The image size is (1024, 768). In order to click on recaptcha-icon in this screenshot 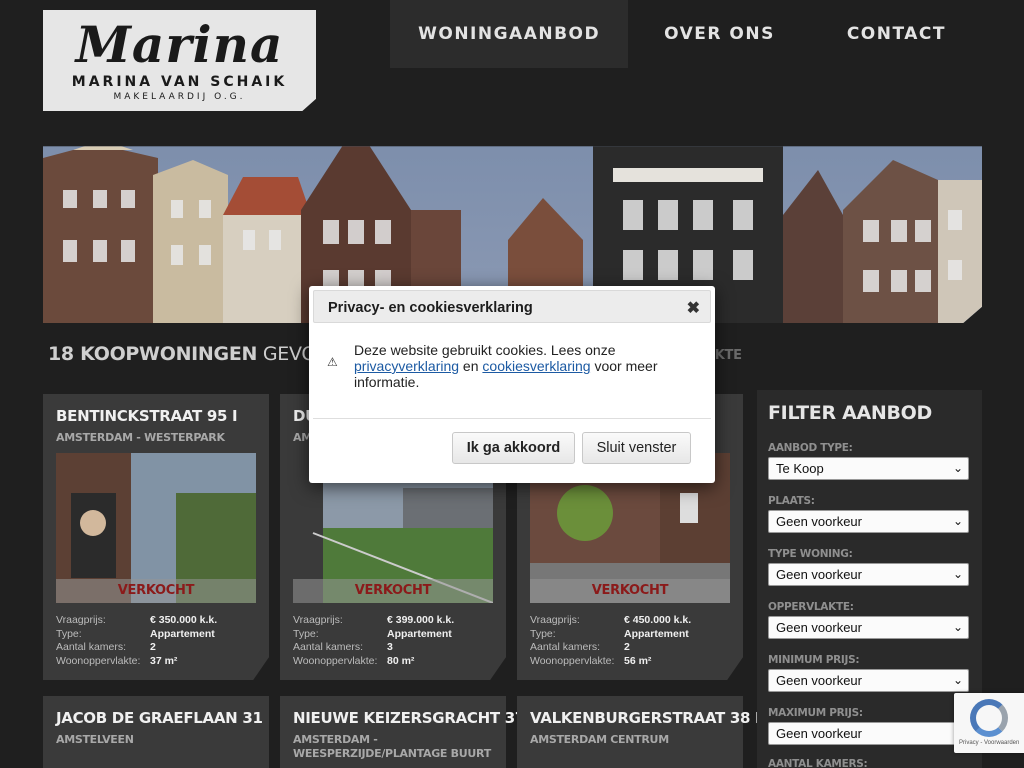, I will do `click(989, 718)`.